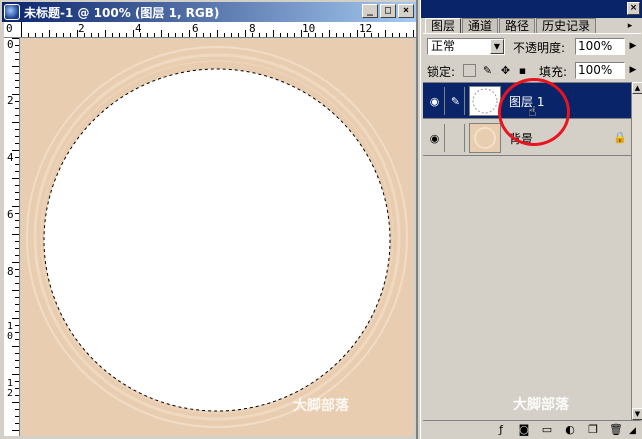  Describe the element at coordinates (456, 138) in the screenshot. I see `link-slot` at that location.